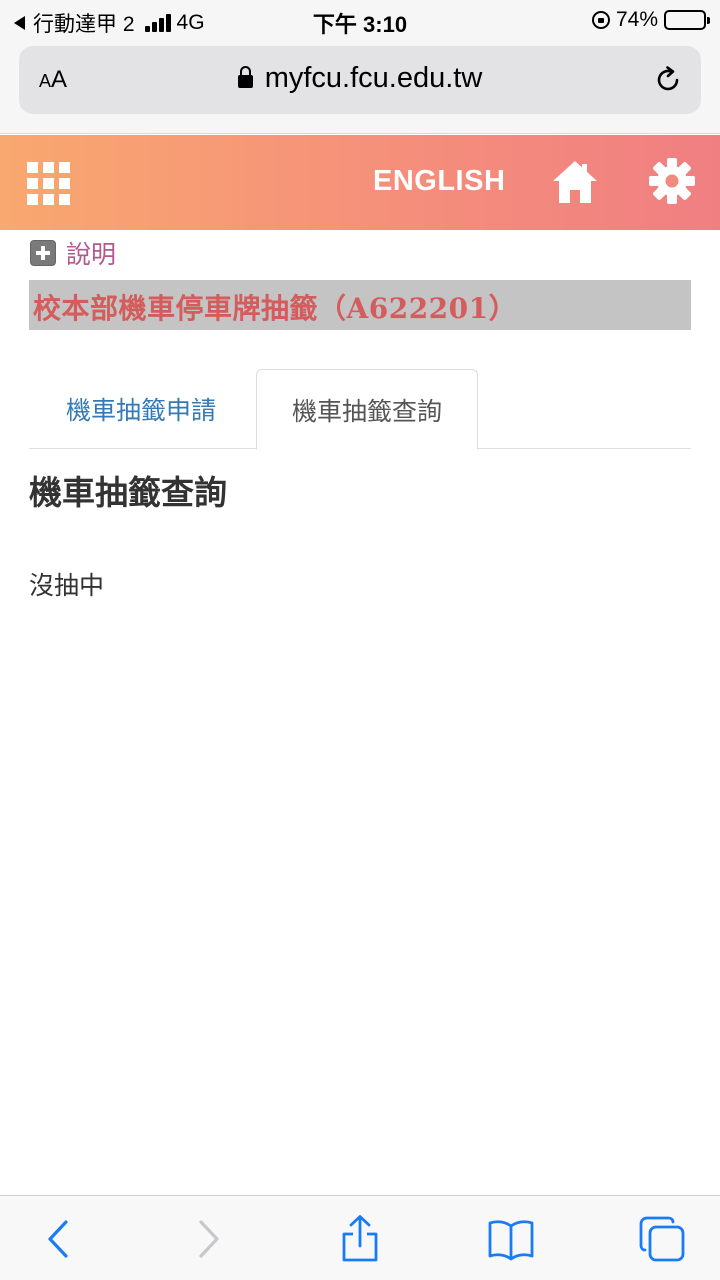 Image resolution: width=720 pixels, height=1280 pixels. Describe the element at coordinates (439, 181) in the screenshot. I see `english-language-link: ENGLISH` at that location.